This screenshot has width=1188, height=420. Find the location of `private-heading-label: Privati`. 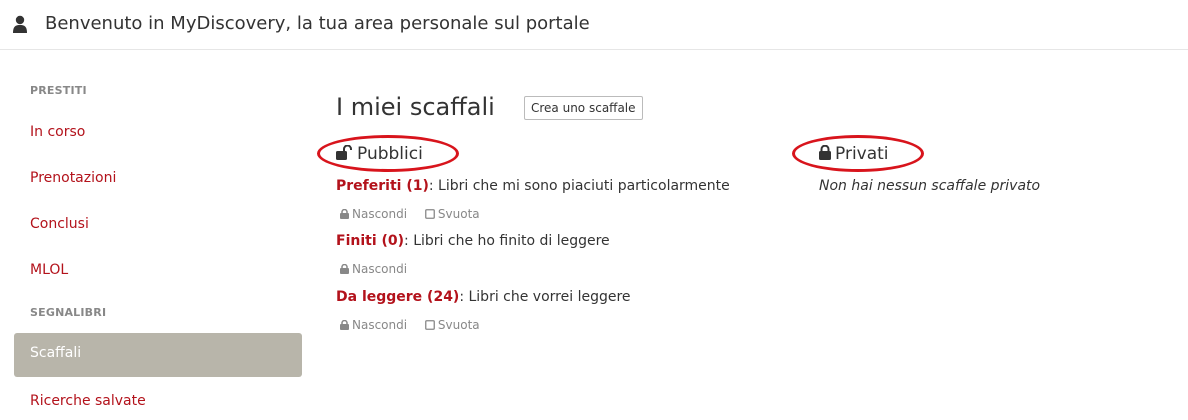

private-heading-label: Privati is located at coordinates (862, 154).